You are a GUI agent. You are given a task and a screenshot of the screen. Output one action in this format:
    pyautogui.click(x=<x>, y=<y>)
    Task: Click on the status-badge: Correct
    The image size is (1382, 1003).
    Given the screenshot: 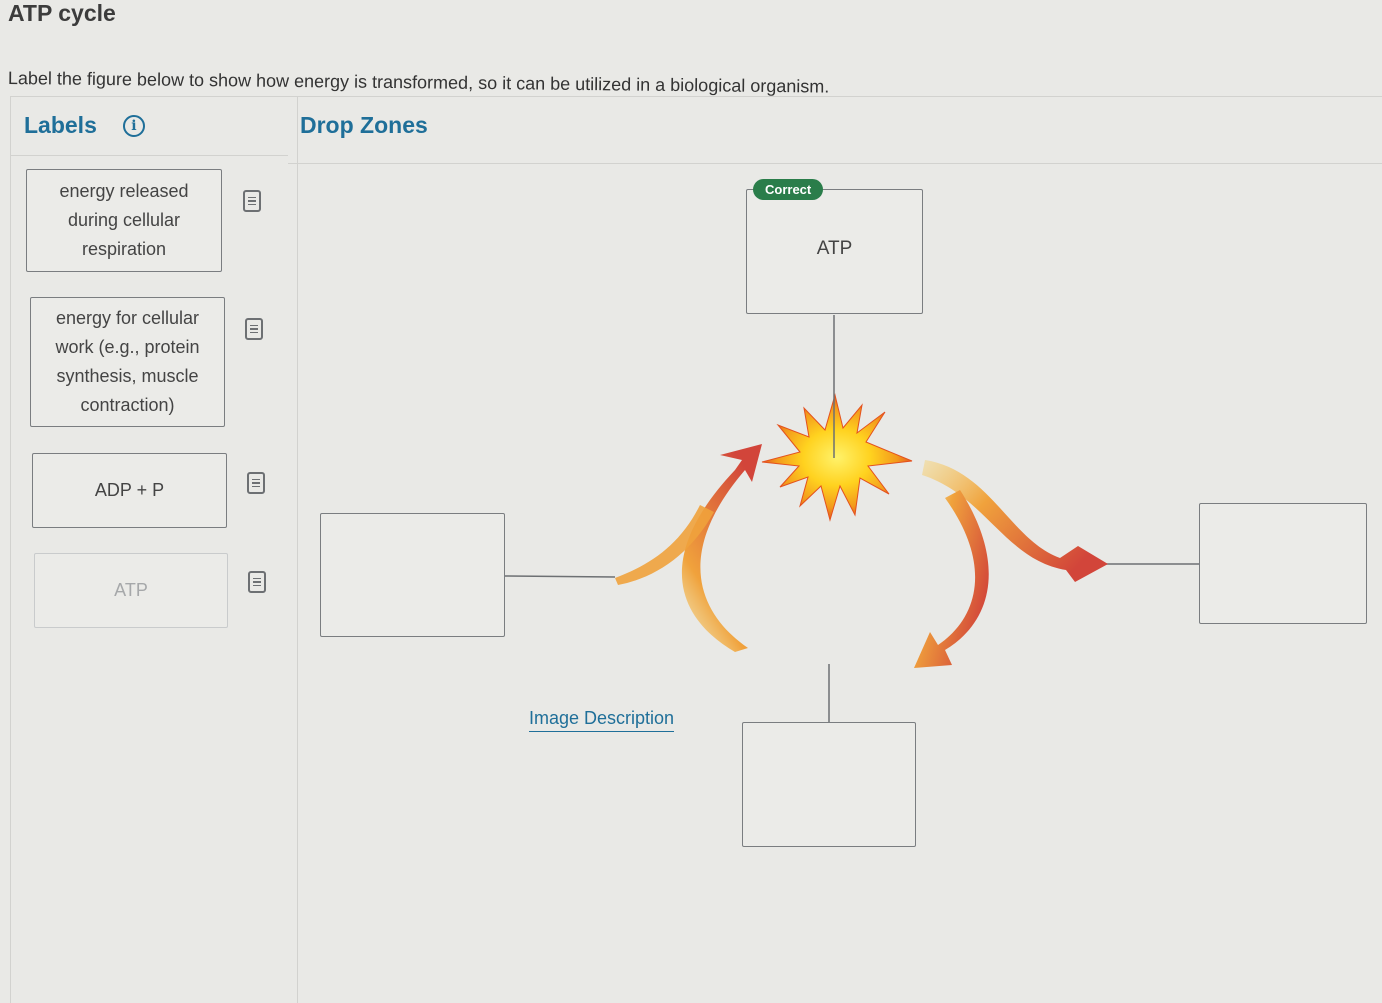 What is the action you would take?
    pyautogui.click(x=788, y=189)
    